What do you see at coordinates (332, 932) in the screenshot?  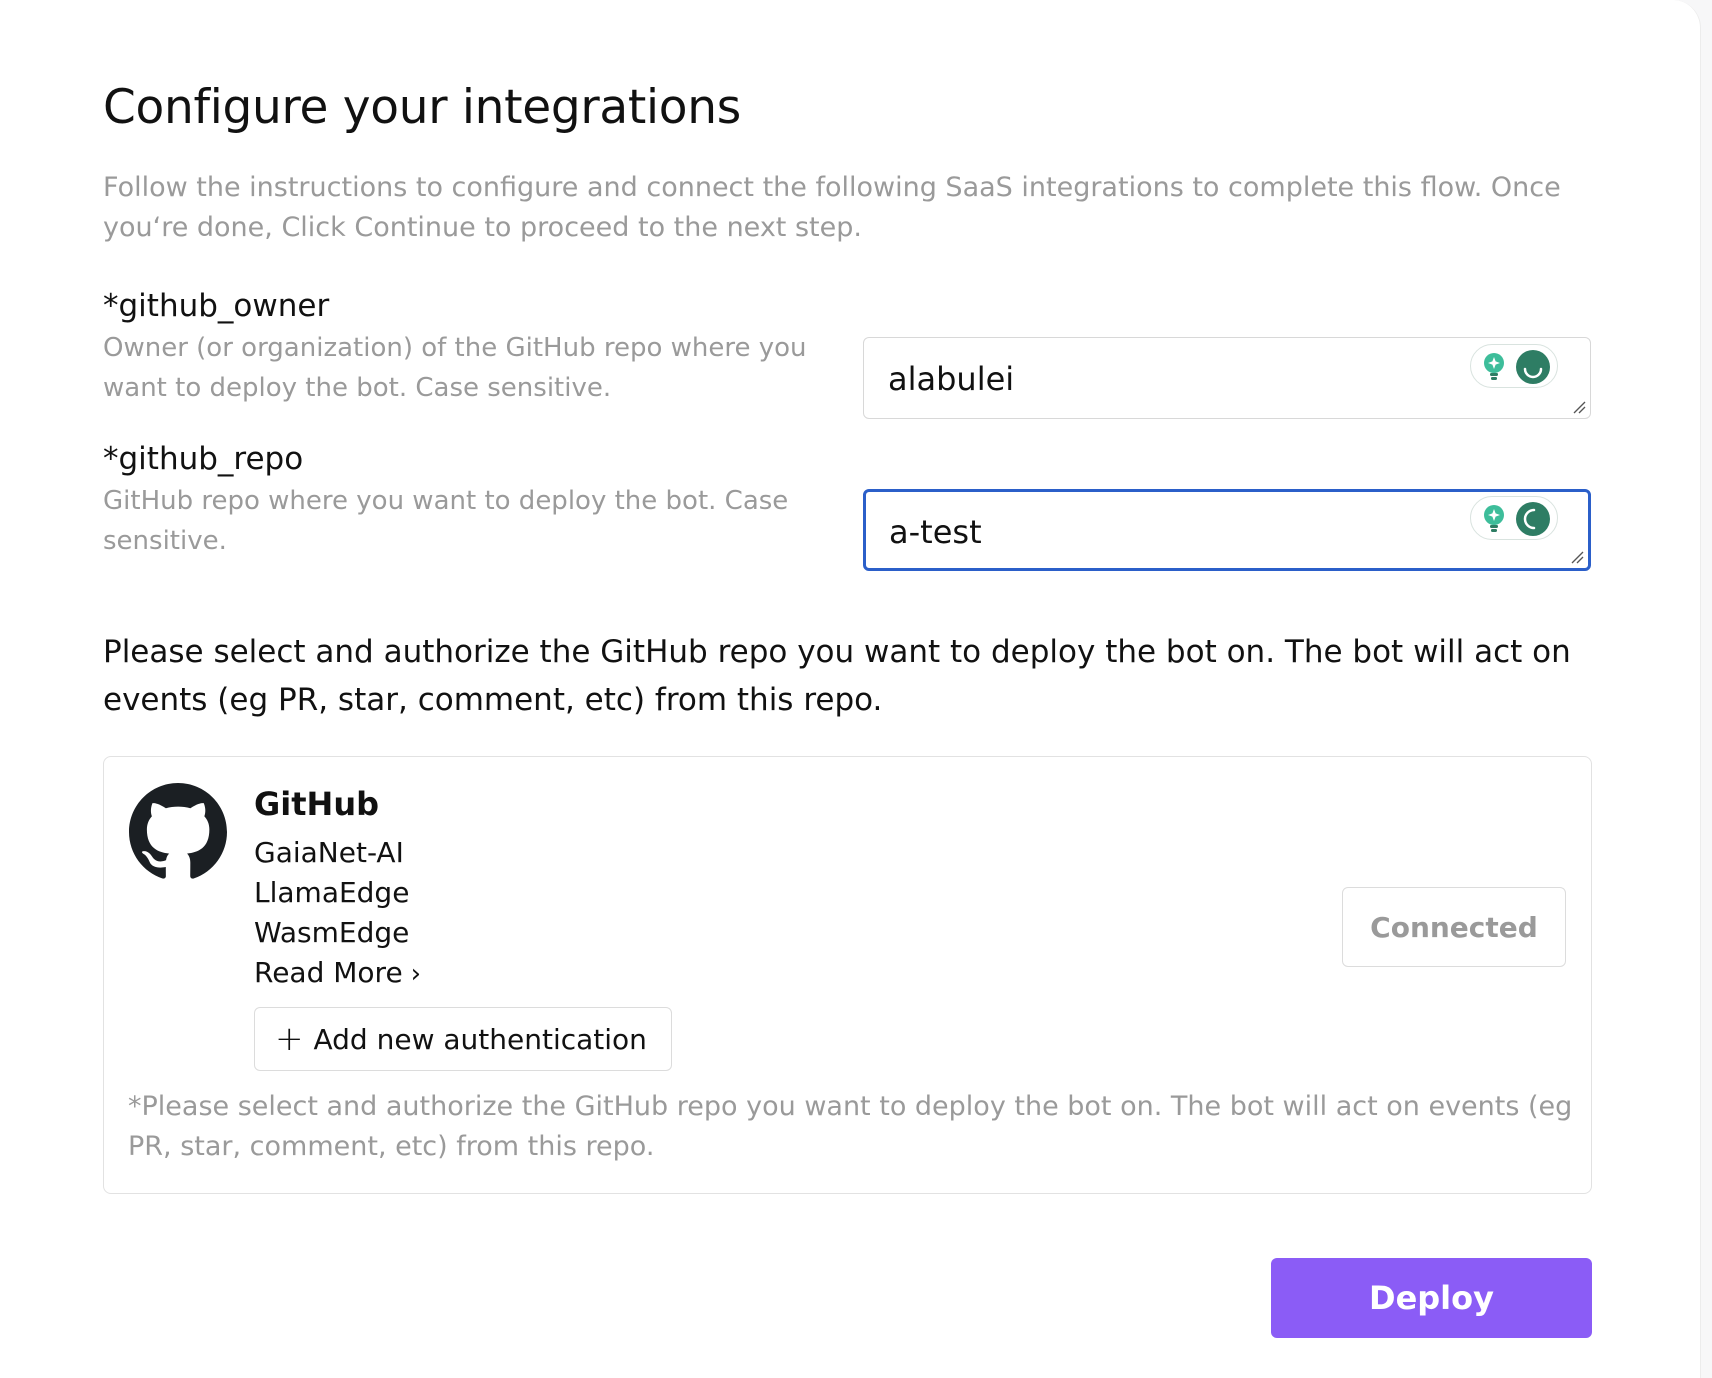 I see `organization-item: WasmEdge` at bounding box center [332, 932].